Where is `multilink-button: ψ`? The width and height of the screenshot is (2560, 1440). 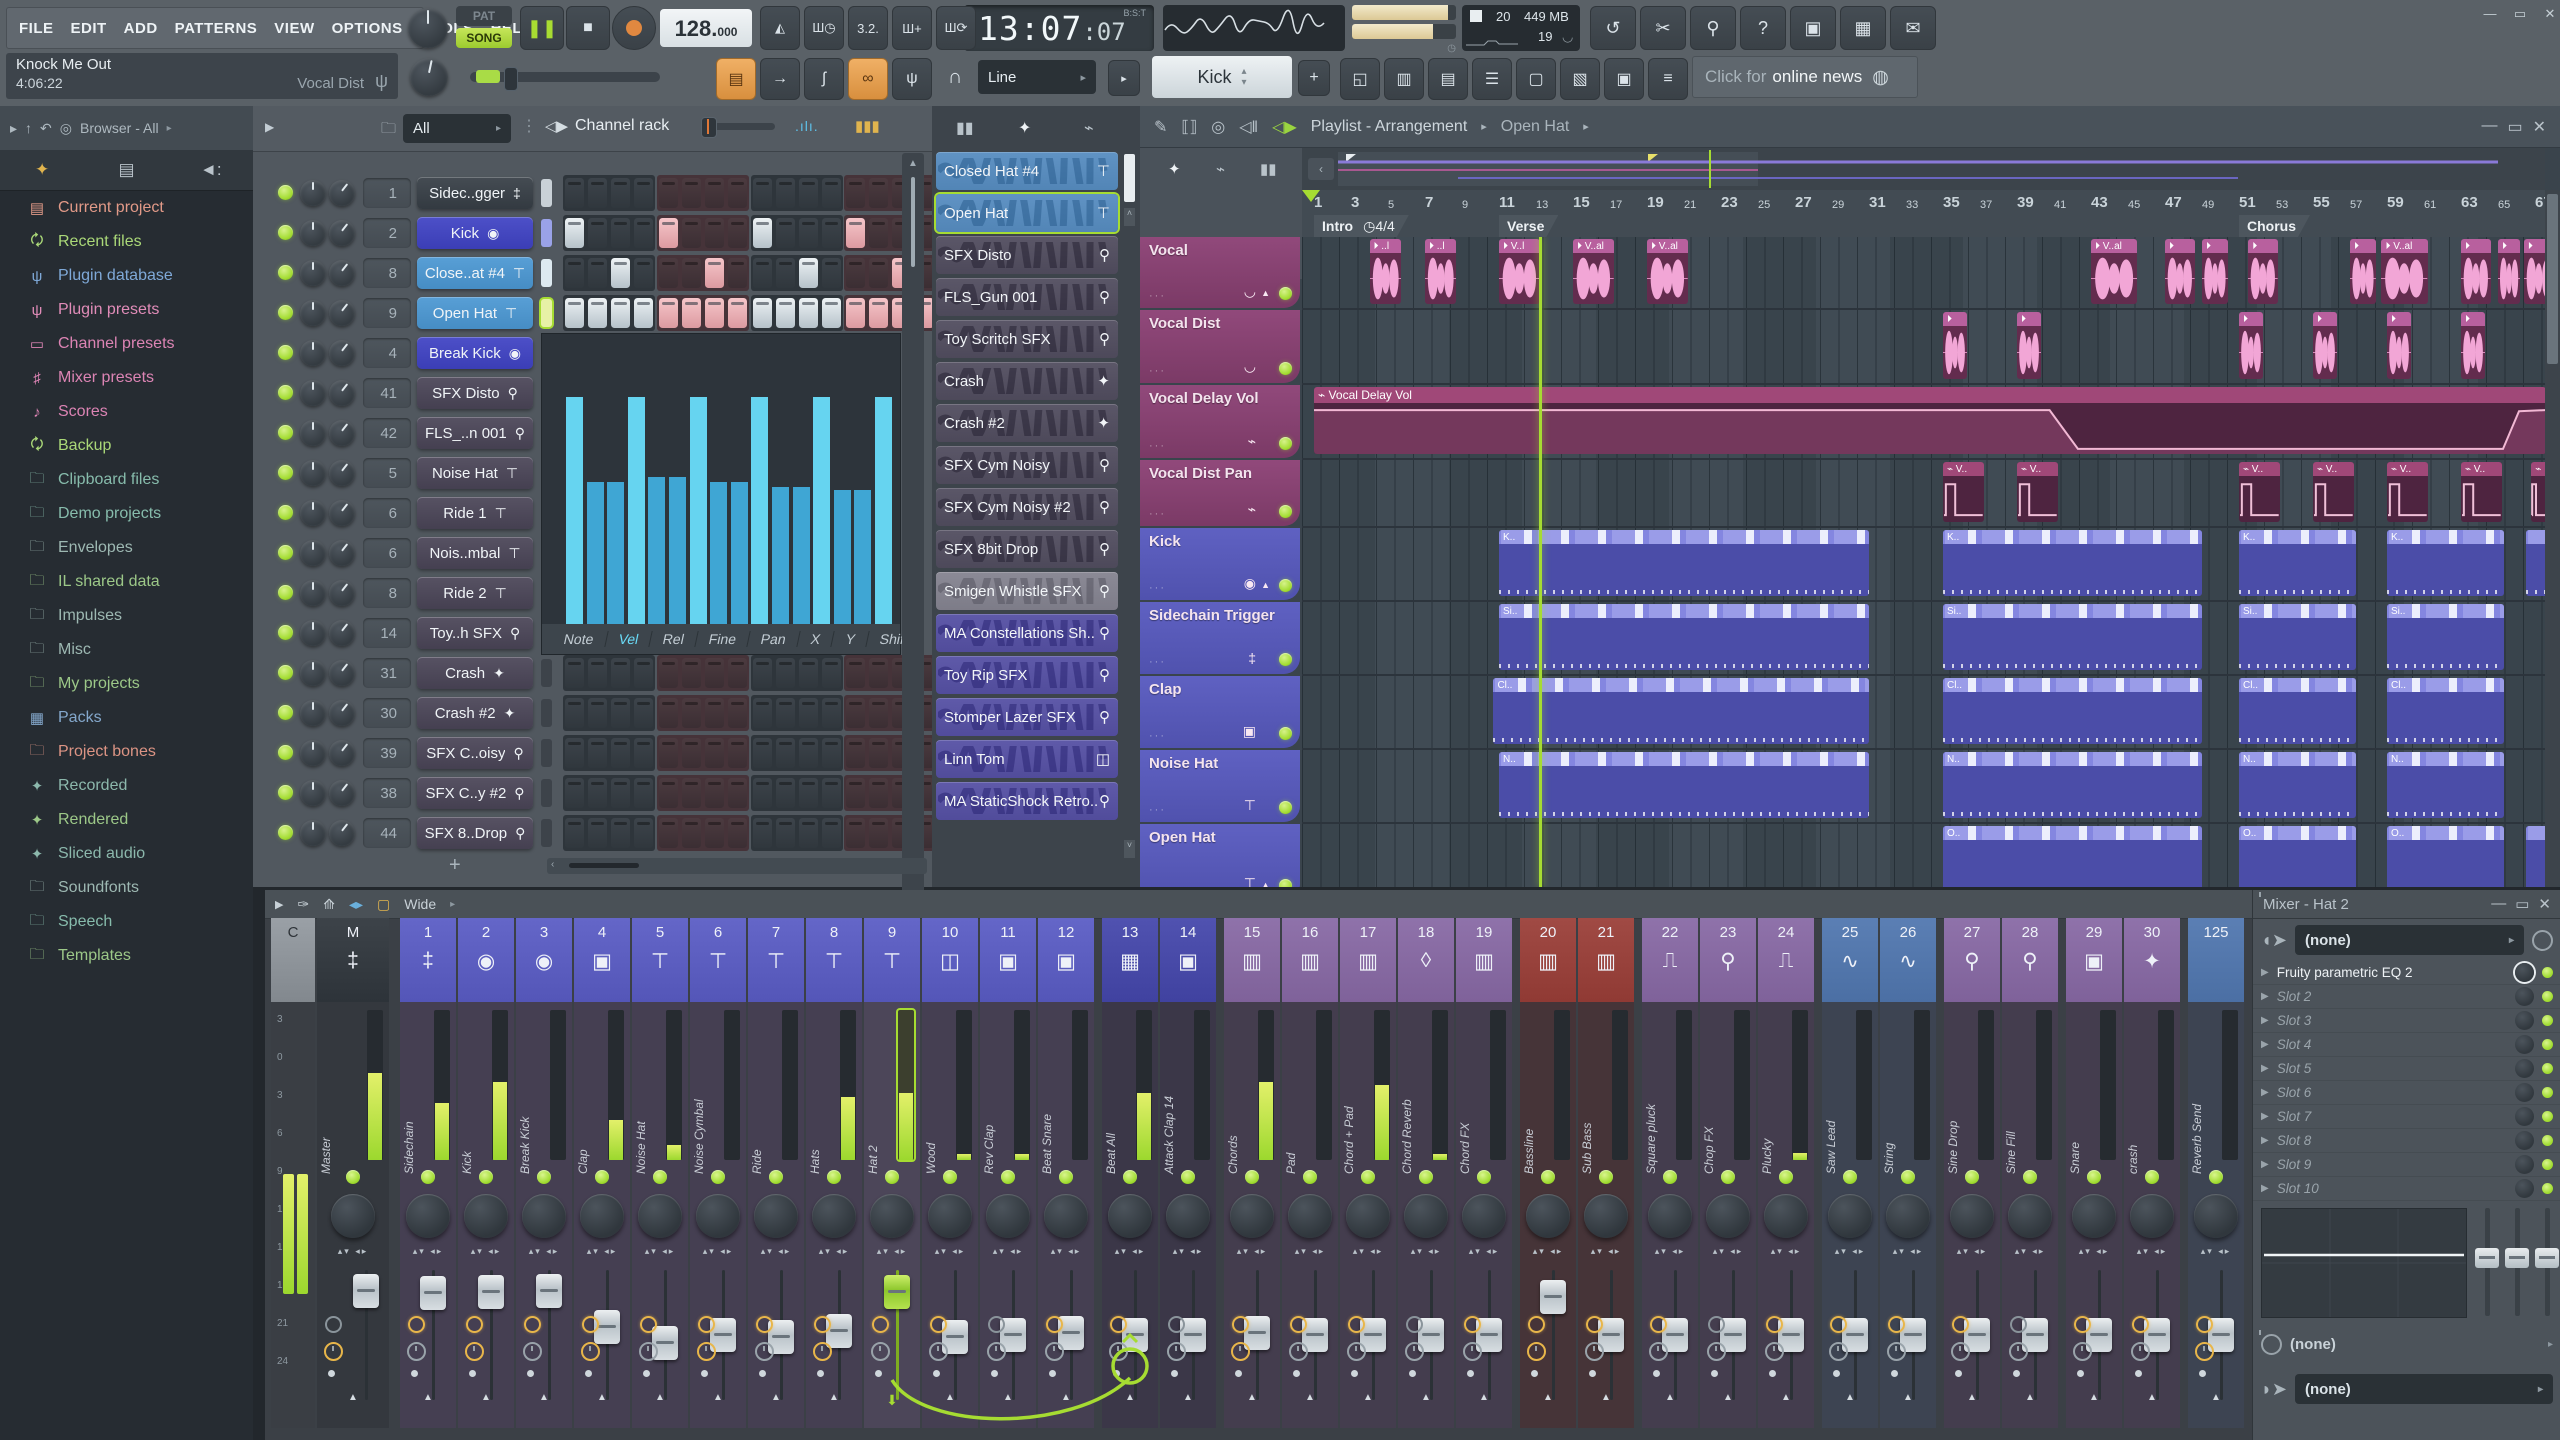
multilink-button: ψ is located at coordinates (912, 79).